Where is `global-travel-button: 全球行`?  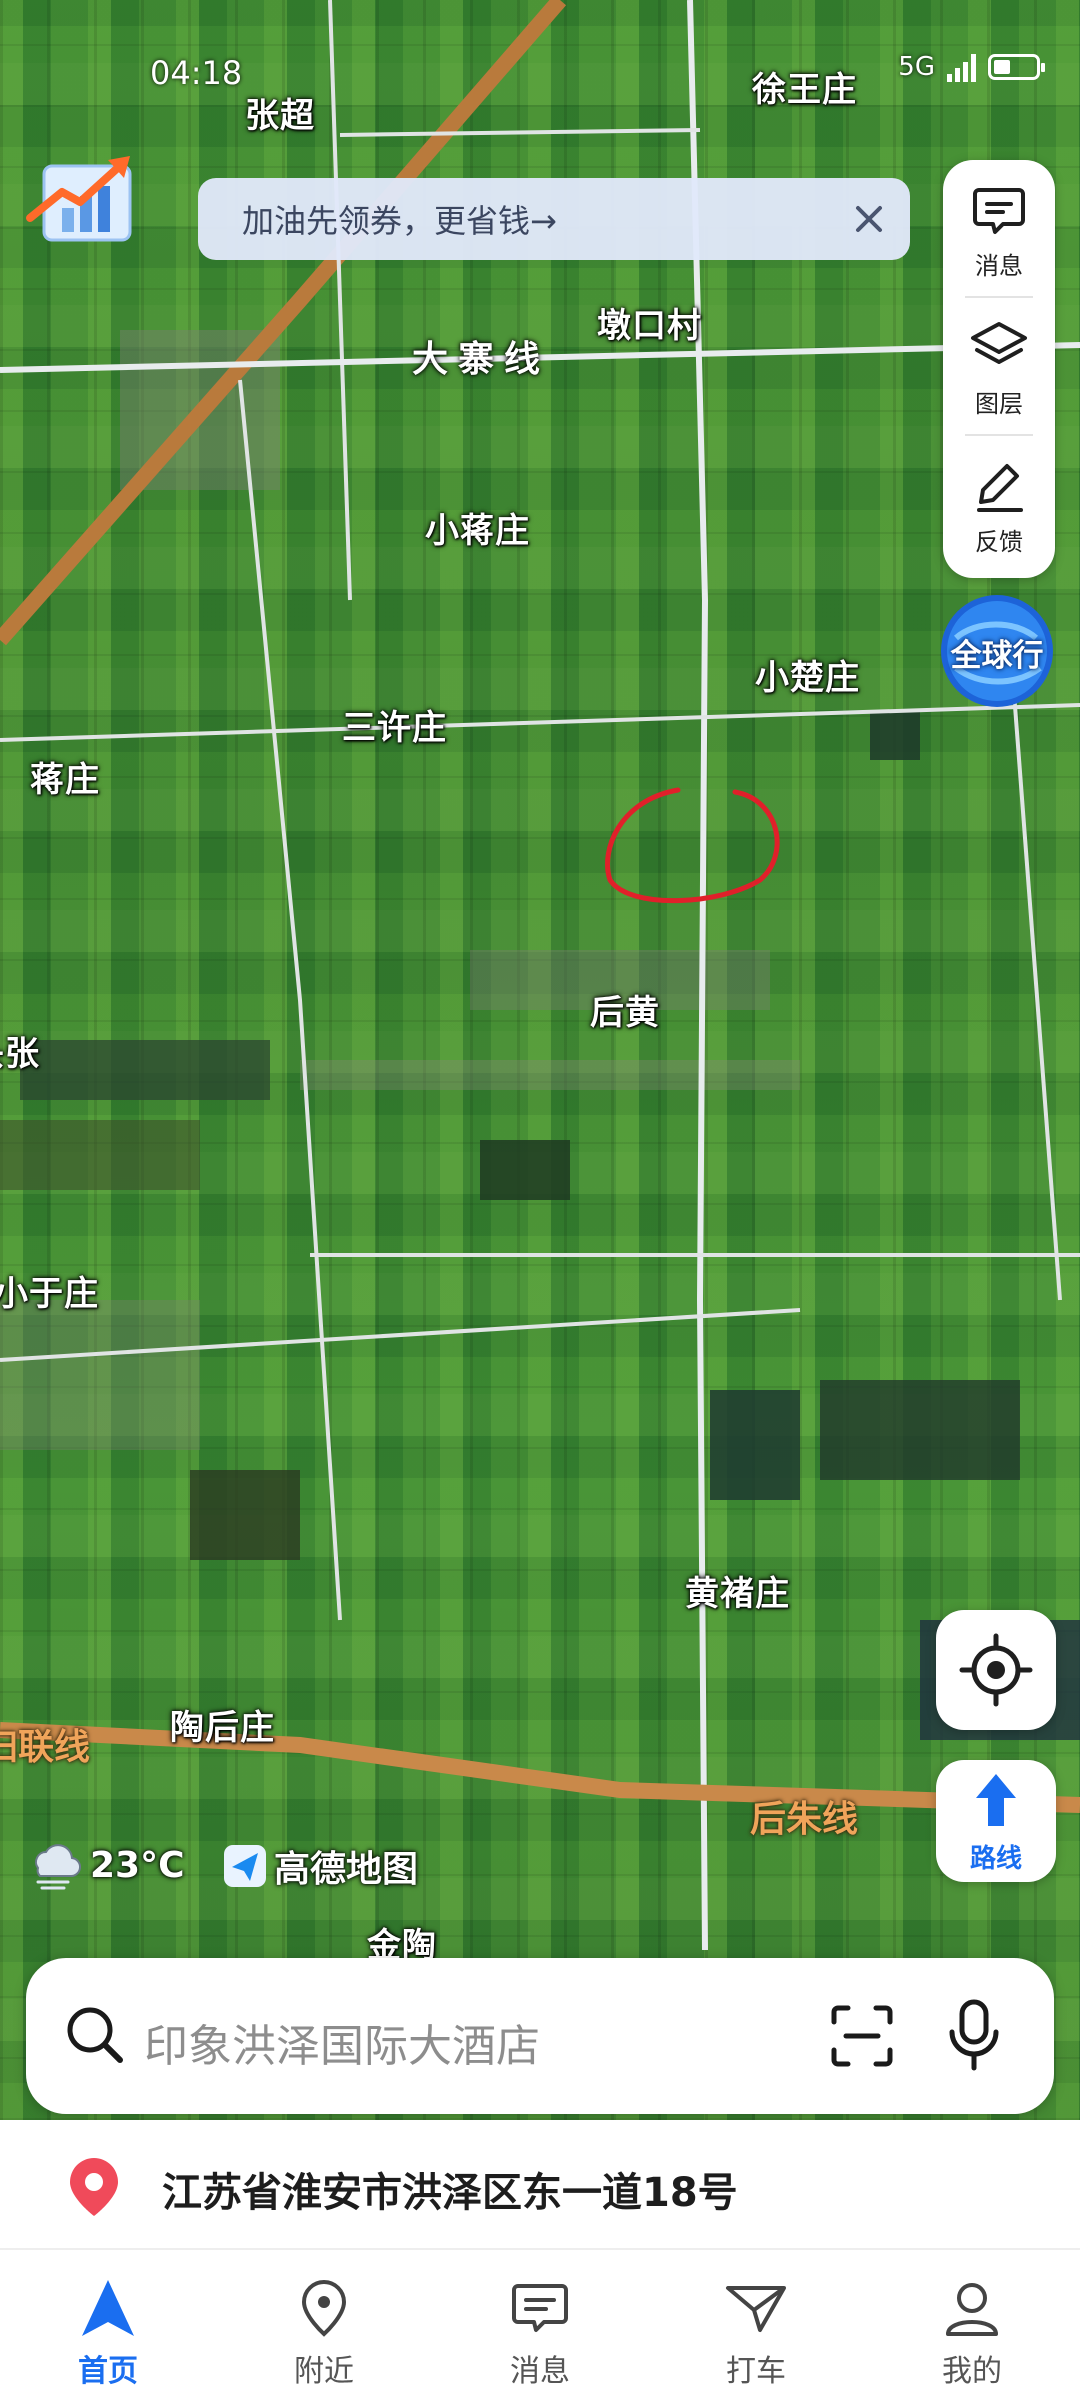
global-travel-button: 全球行 is located at coordinates (997, 651).